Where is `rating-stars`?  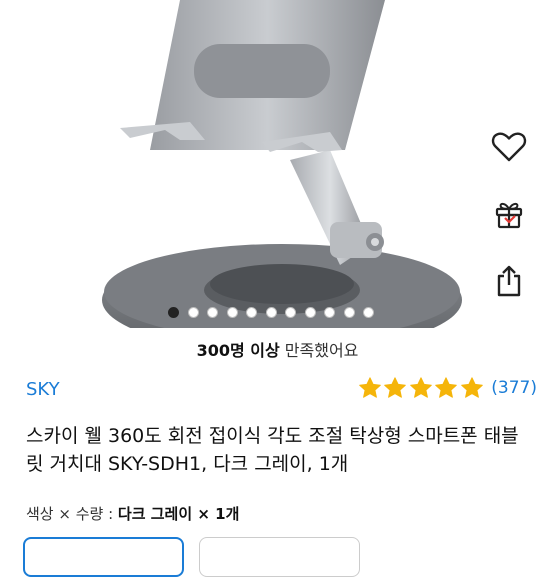
rating-stars is located at coordinates (422, 388).